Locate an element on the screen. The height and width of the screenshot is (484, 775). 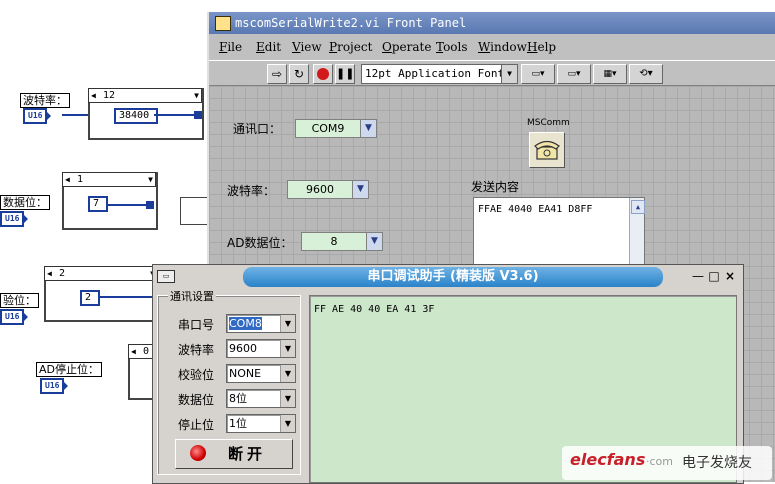
databits-label: 数据位 is located at coordinates (196, 400).